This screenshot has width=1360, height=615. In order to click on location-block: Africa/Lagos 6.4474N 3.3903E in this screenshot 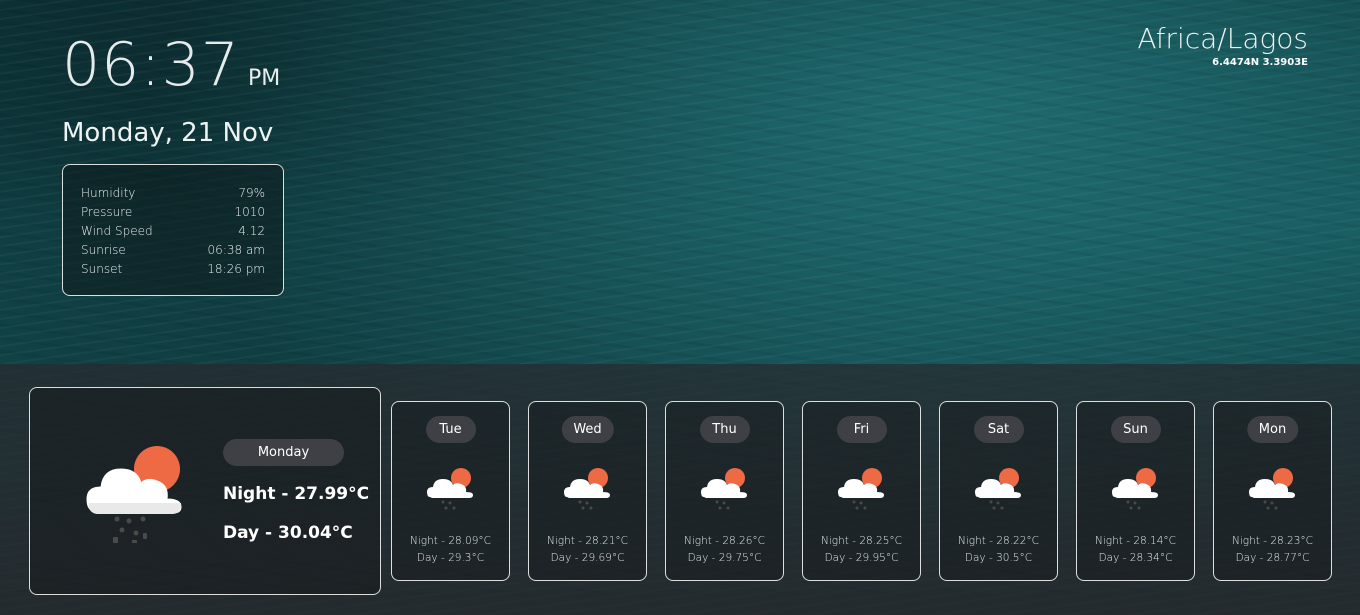, I will do `click(1222, 45)`.